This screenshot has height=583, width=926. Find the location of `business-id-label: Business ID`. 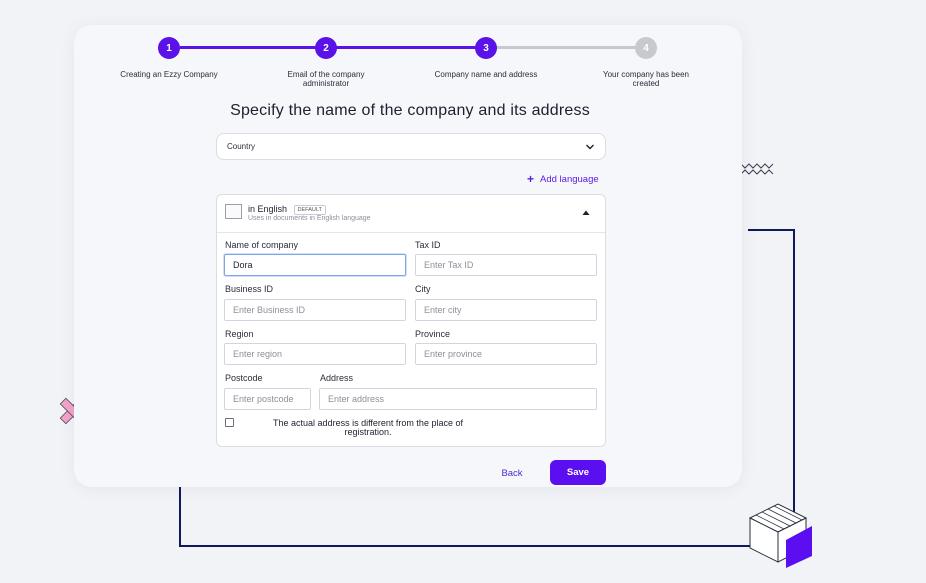

business-id-label: Business ID is located at coordinates (249, 289).